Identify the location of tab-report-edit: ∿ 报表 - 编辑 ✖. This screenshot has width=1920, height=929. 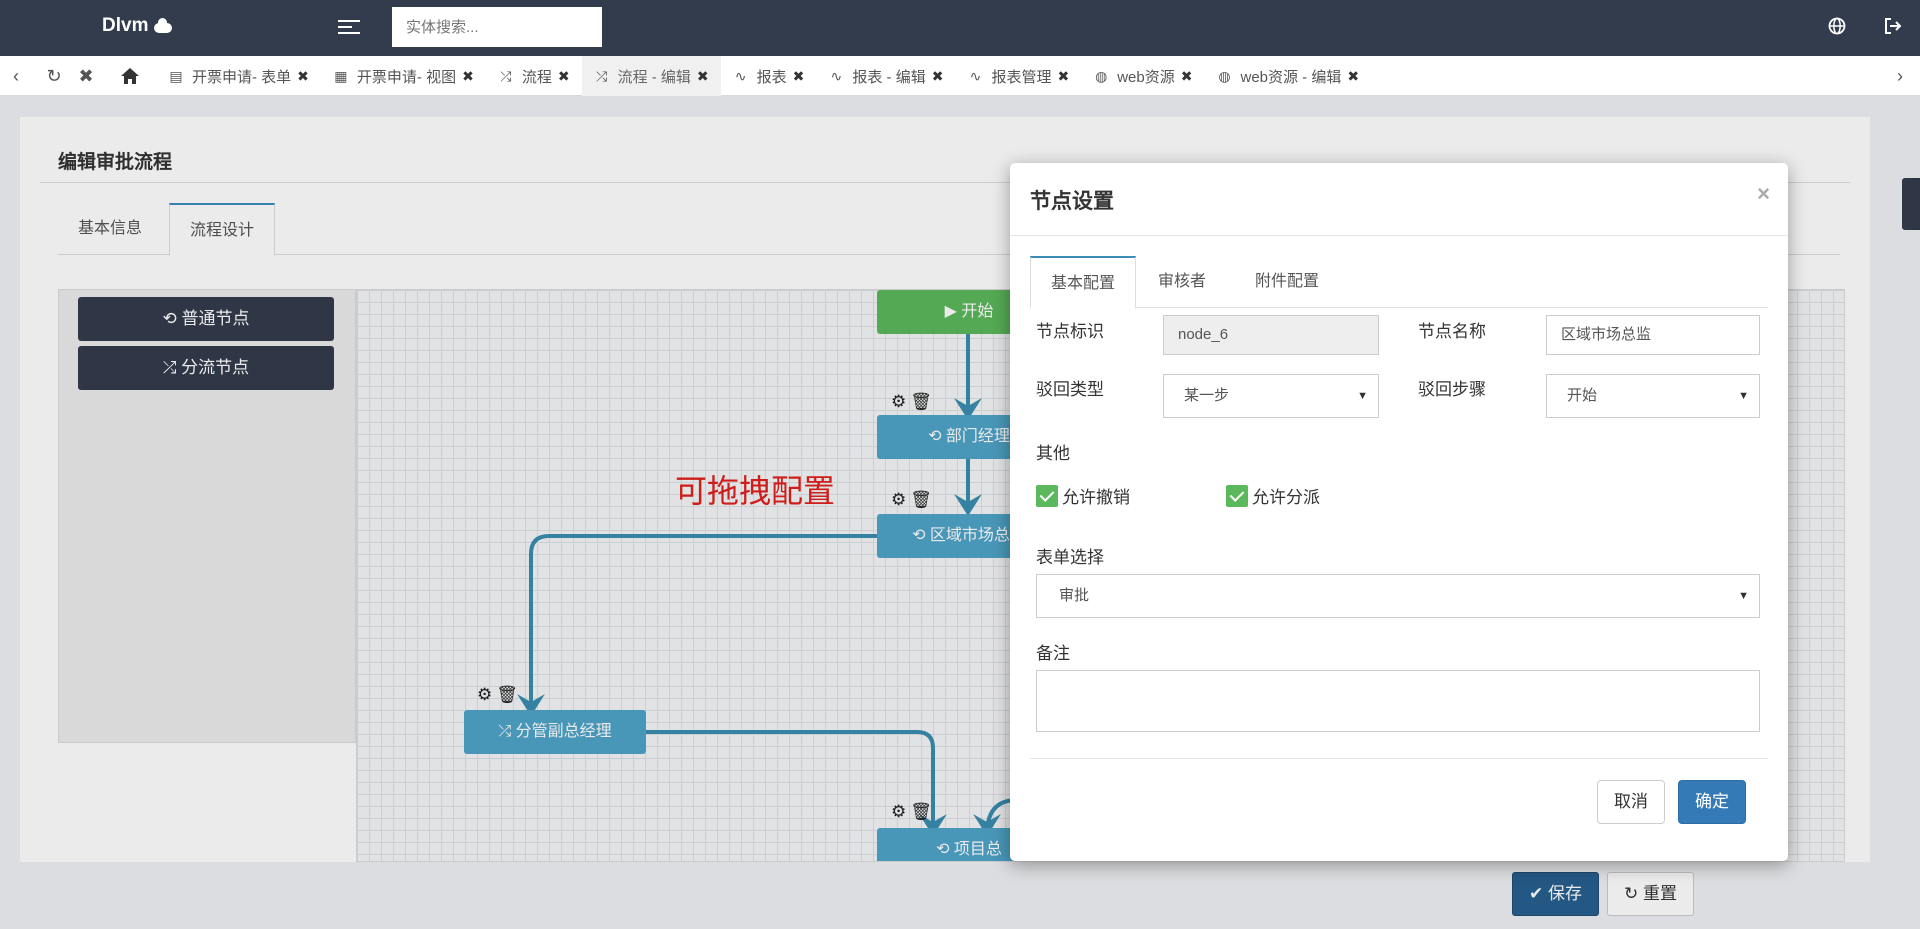
(885, 76).